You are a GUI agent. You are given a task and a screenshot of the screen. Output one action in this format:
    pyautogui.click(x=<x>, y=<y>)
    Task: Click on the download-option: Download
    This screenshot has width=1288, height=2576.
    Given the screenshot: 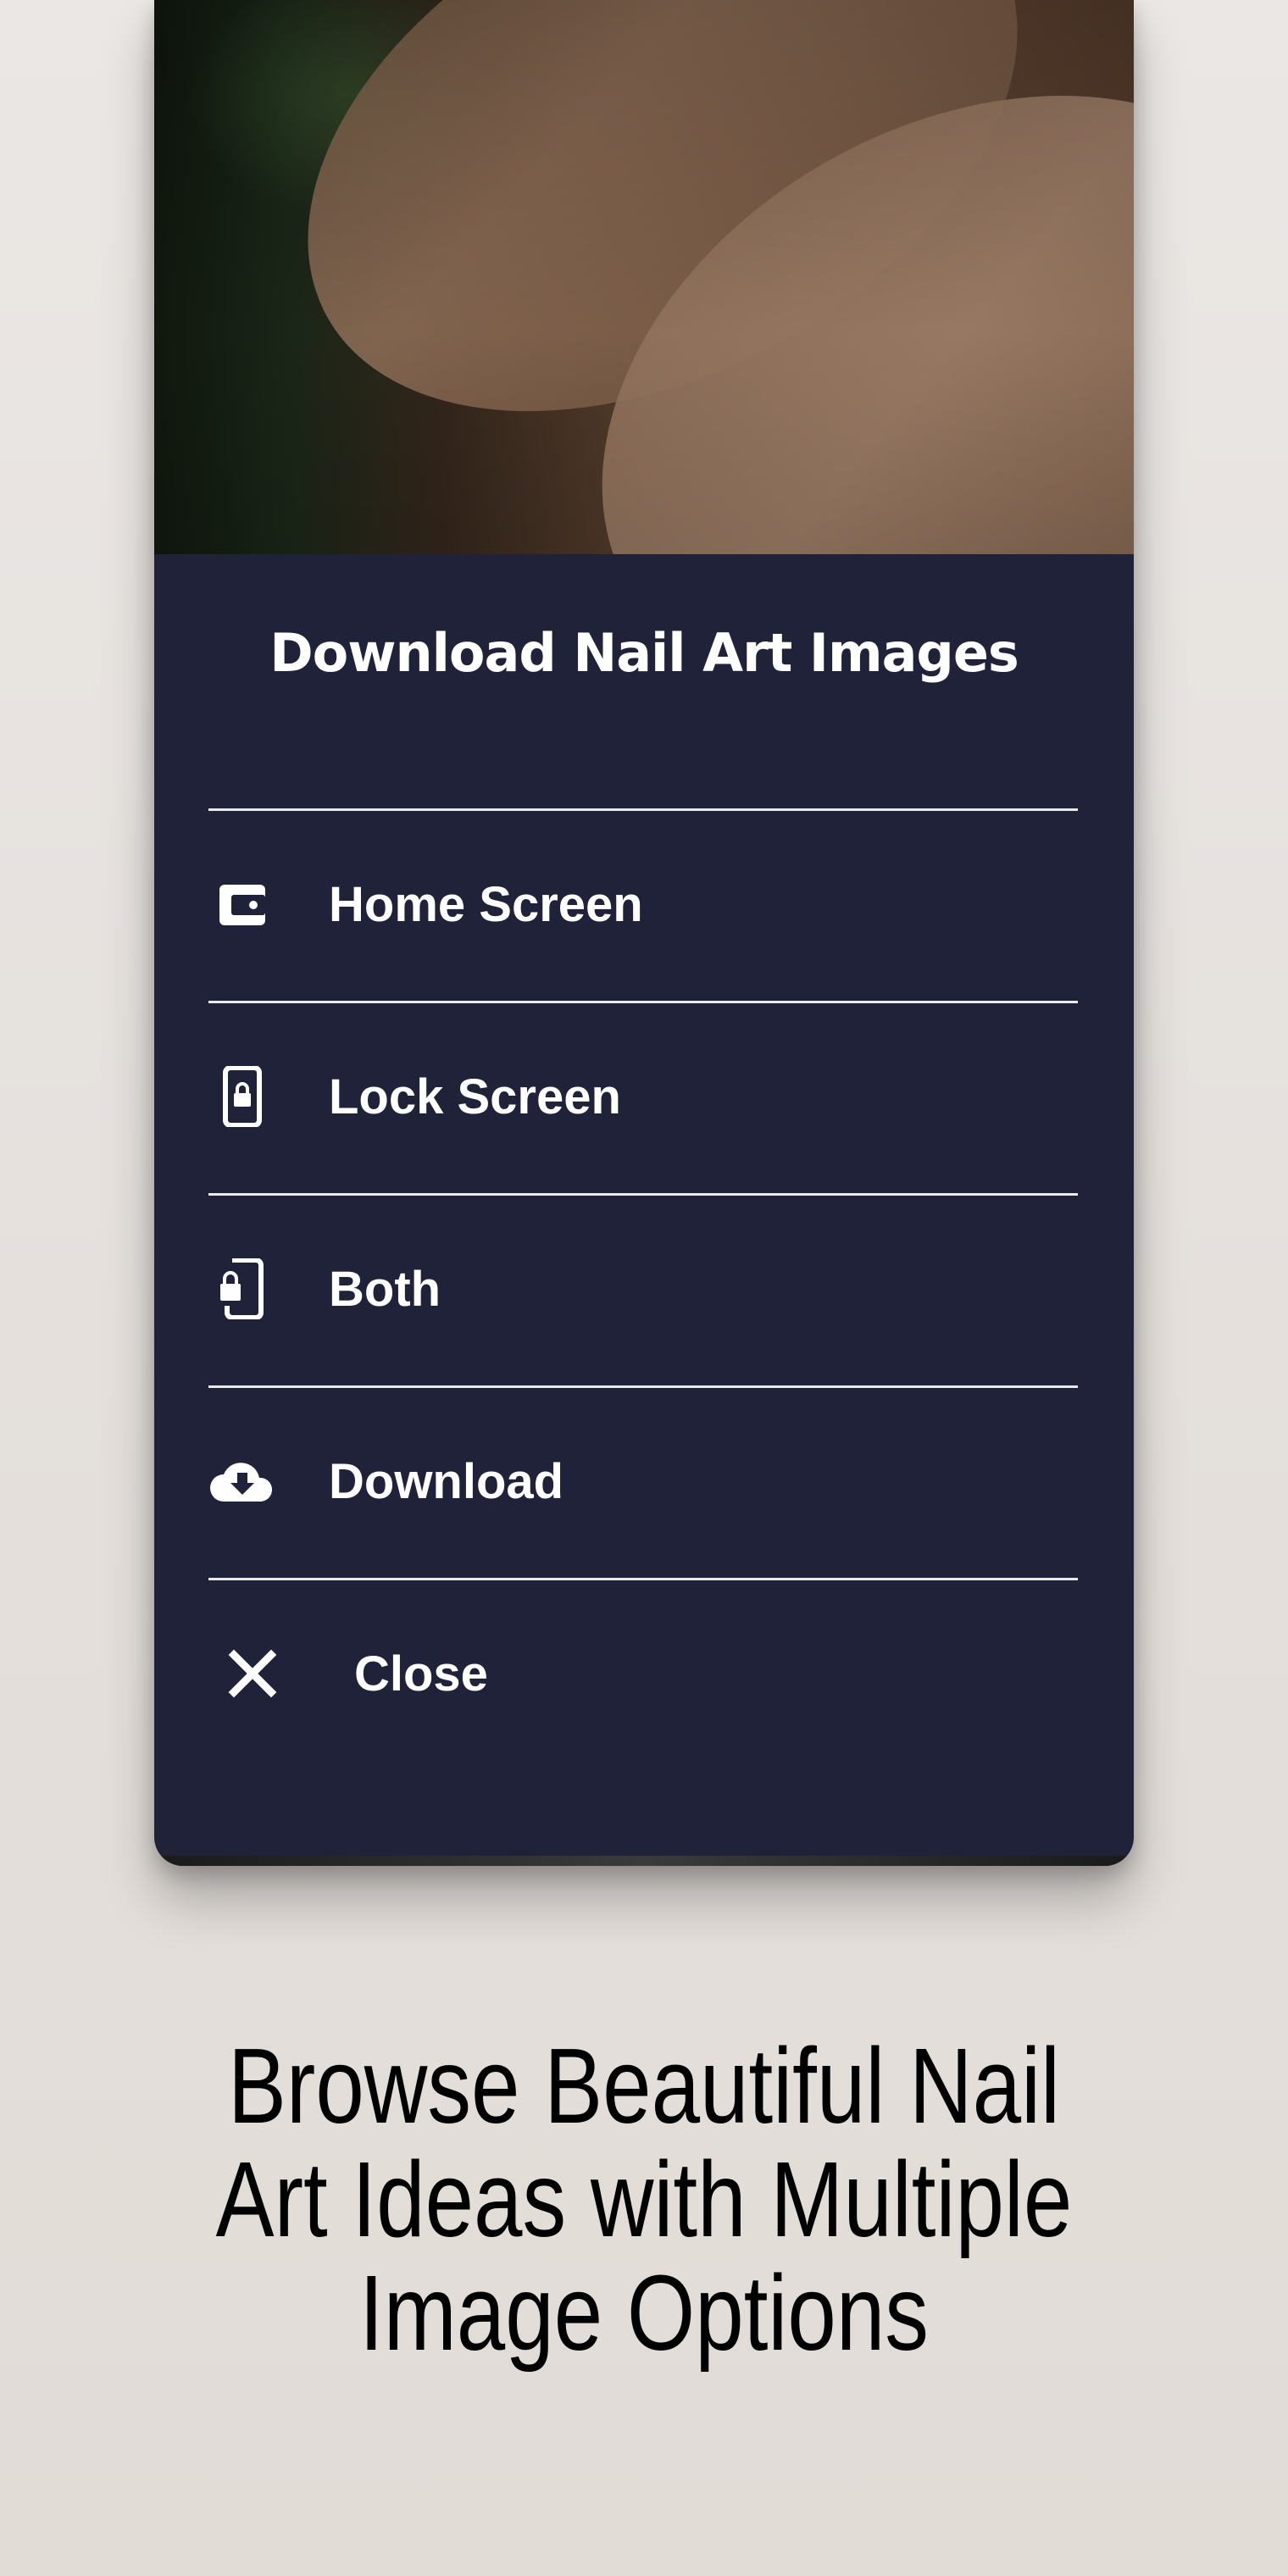 What is the action you would take?
    pyautogui.click(x=643, y=1481)
    